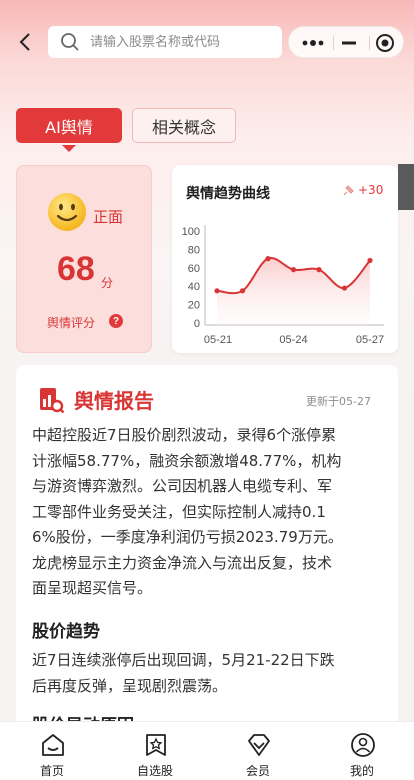 Image resolution: width=414 pixels, height=780 pixels. What do you see at coordinates (194, 287) in the screenshot?
I see `y-tick-label: 40` at bounding box center [194, 287].